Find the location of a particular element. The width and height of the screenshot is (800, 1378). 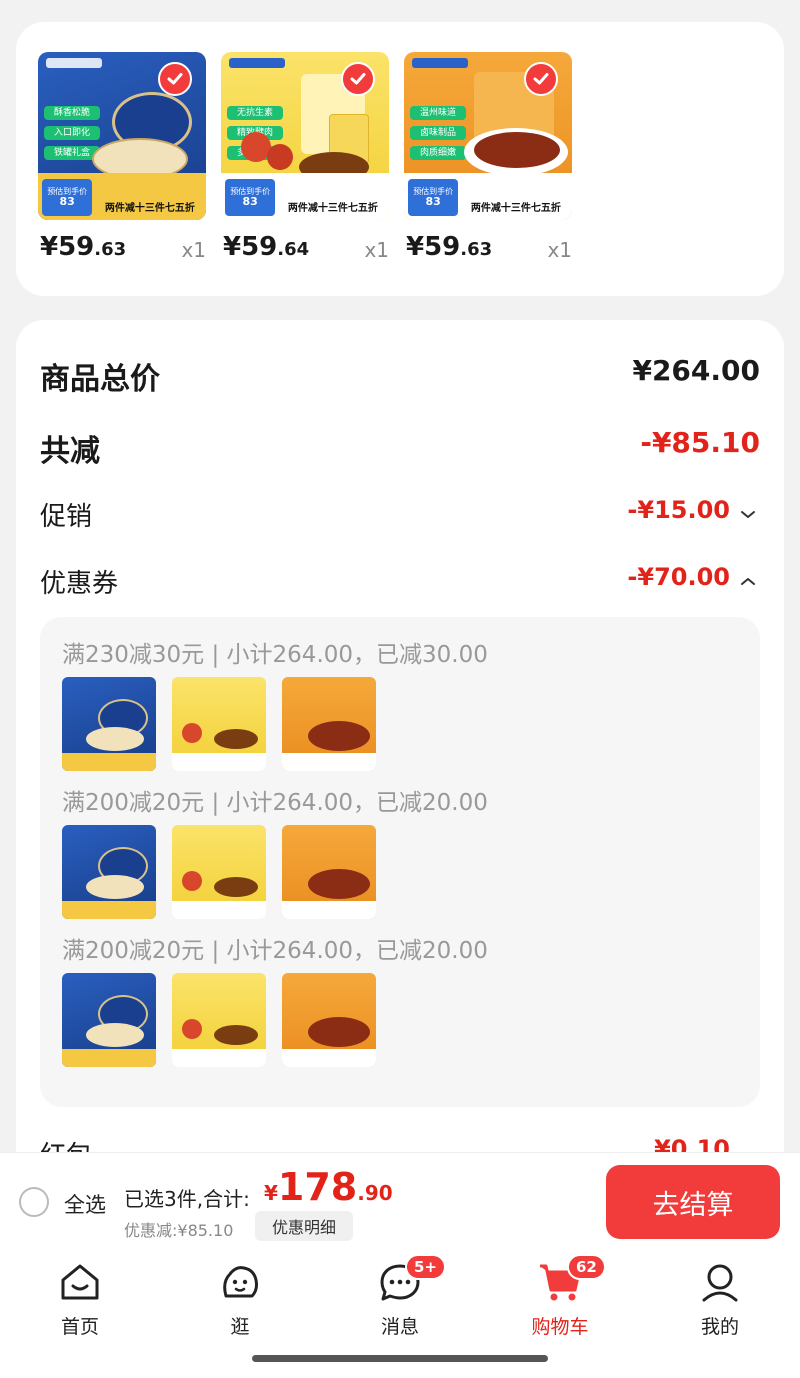

checkout-button: 去结算 is located at coordinates (693, 1202).